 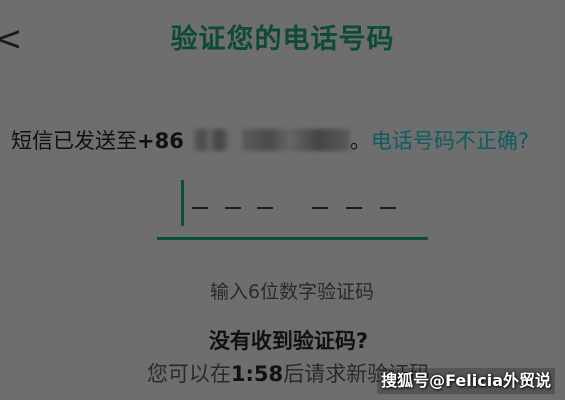 What do you see at coordinates (292, 238) in the screenshot?
I see `input-underline` at bounding box center [292, 238].